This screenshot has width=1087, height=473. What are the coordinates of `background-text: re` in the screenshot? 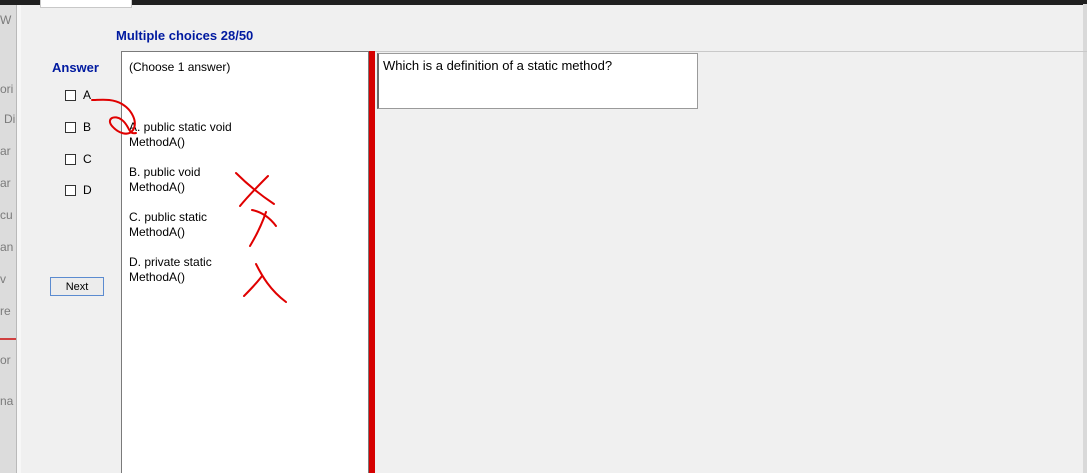 It's located at (5, 311).